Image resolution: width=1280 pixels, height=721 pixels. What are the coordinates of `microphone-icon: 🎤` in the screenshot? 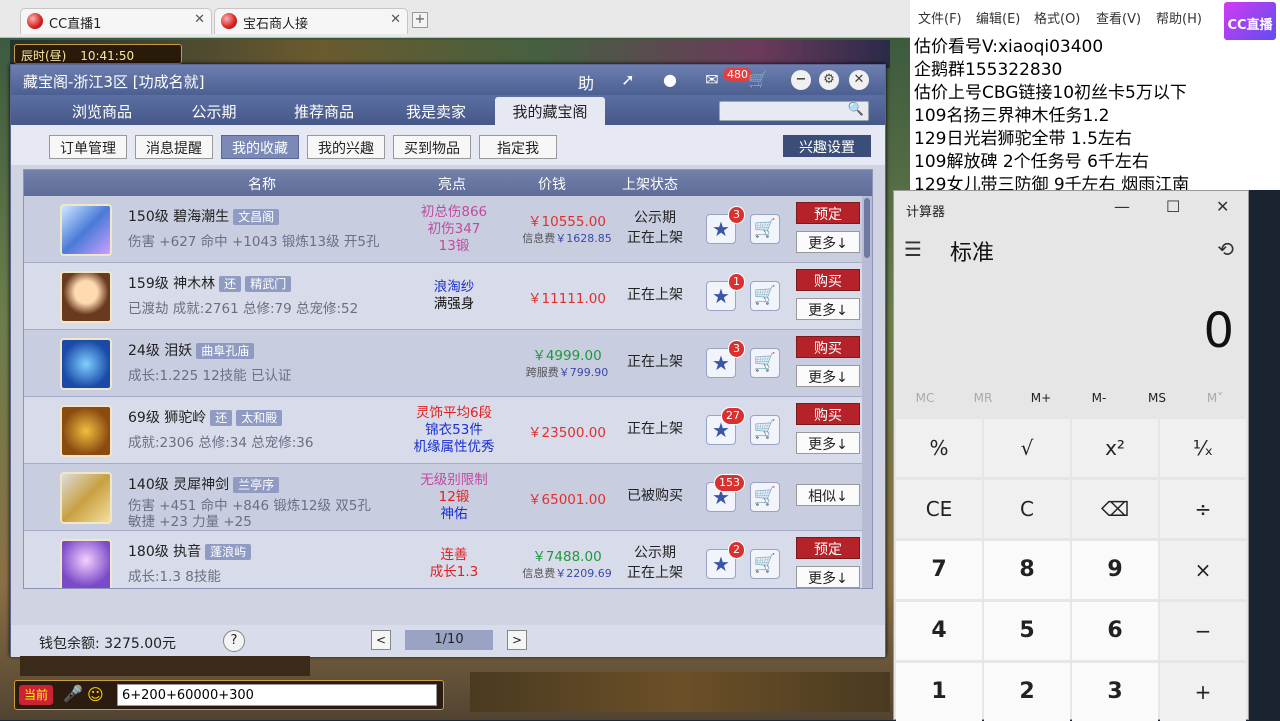 It's located at (73, 693).